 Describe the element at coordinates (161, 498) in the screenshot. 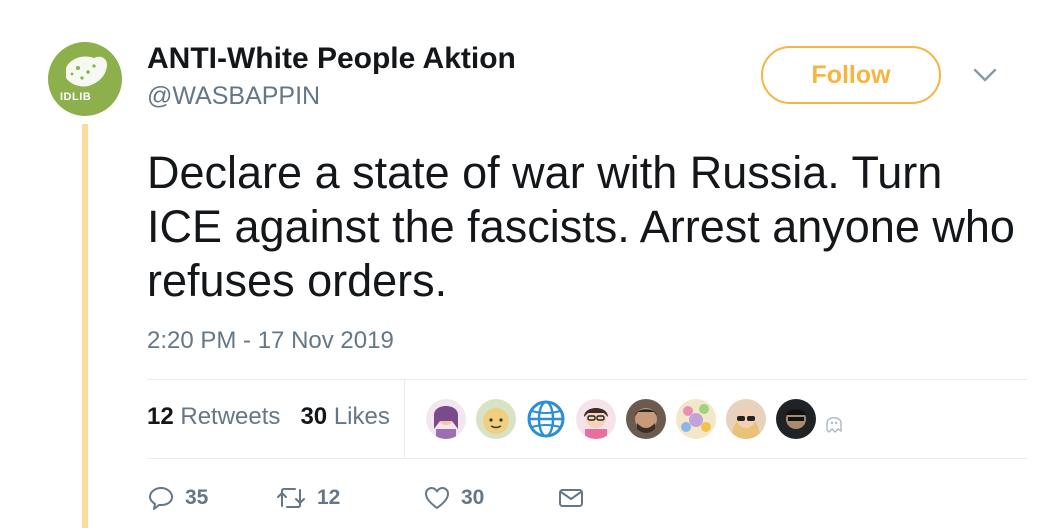

I see `reply-icon` at that location.